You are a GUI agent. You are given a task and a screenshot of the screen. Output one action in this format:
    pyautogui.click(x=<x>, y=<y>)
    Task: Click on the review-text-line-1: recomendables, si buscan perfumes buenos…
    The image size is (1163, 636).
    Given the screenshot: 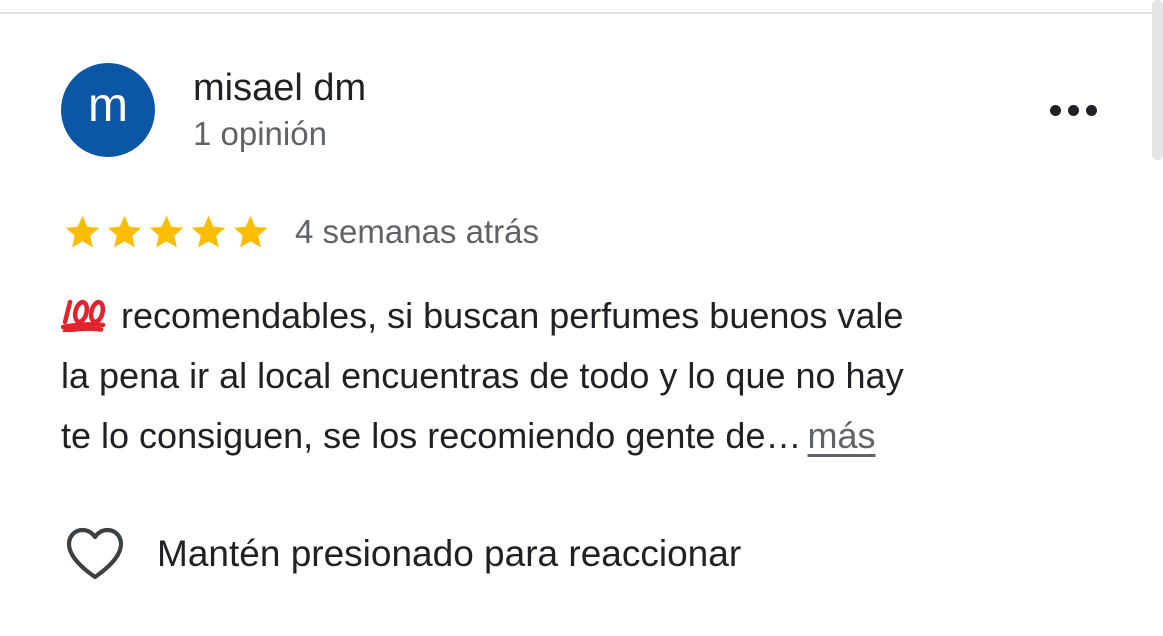 What is the action you would take?
    pyautogui.click(x=512, y=315)
    